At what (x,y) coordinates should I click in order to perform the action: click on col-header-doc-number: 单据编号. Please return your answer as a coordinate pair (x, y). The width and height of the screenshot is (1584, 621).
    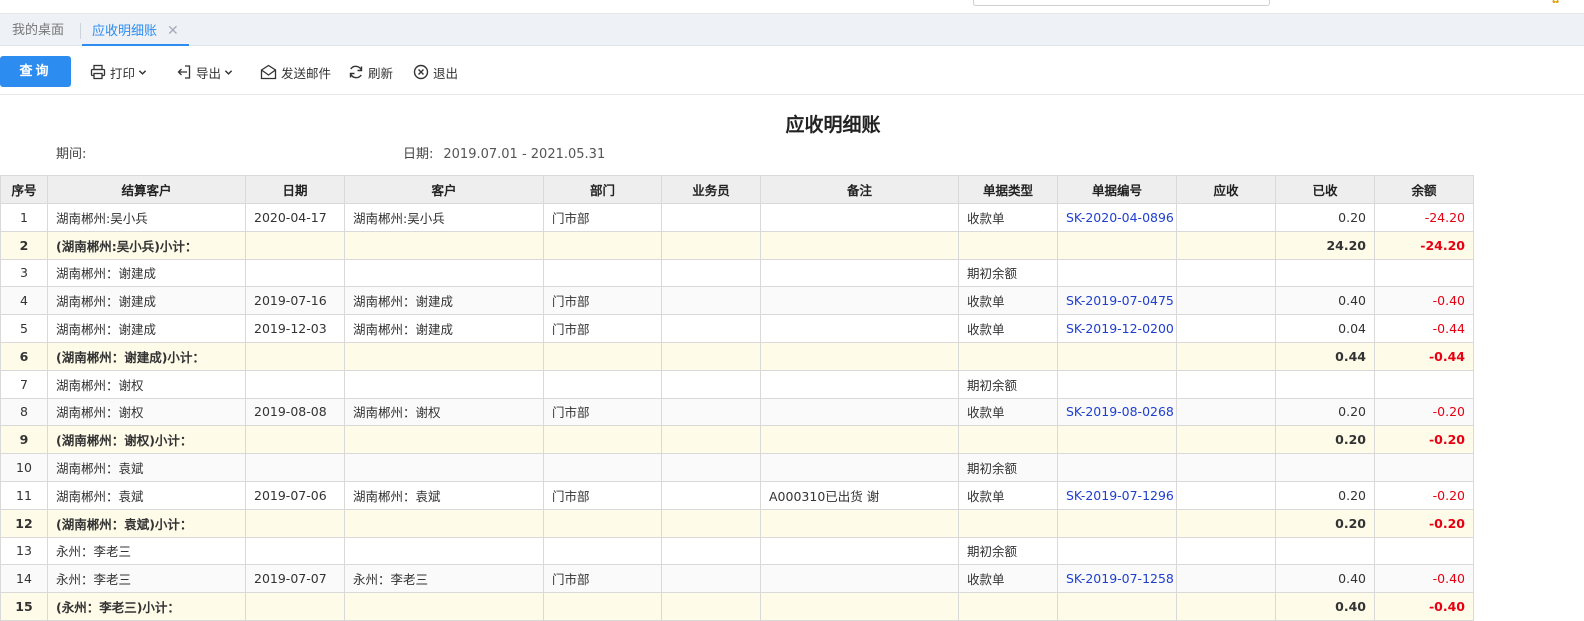
    Looking at the image, I should click on (1117, 189).